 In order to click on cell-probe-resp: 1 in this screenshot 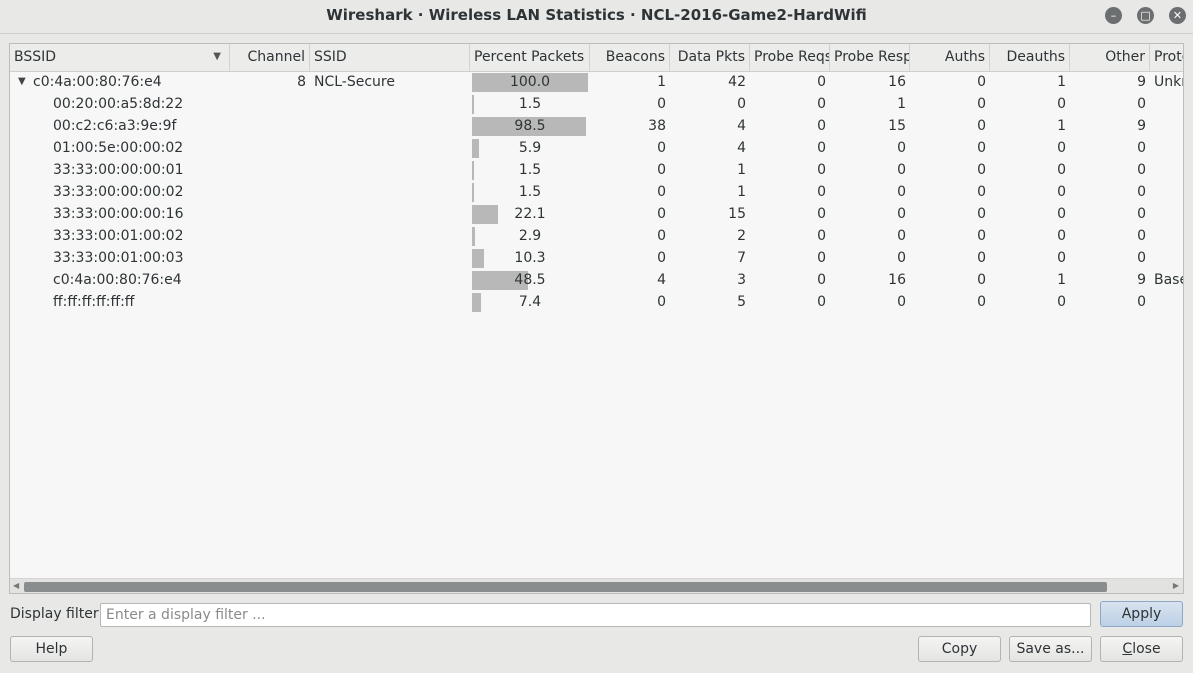, I will do `click(901, 104)`.